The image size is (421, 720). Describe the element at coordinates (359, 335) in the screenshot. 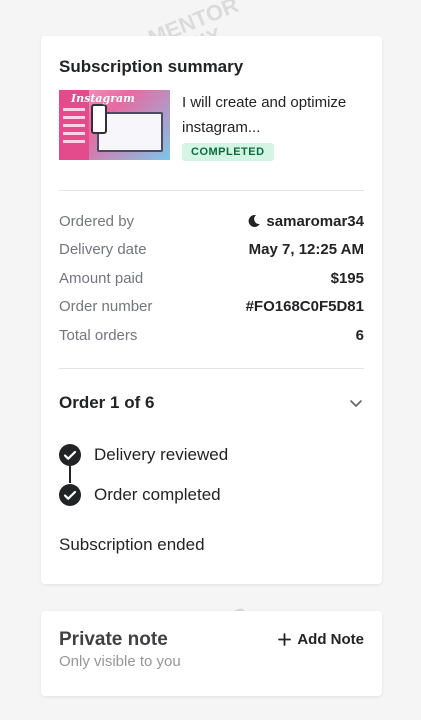

I see `detail-value: 6` at that location.